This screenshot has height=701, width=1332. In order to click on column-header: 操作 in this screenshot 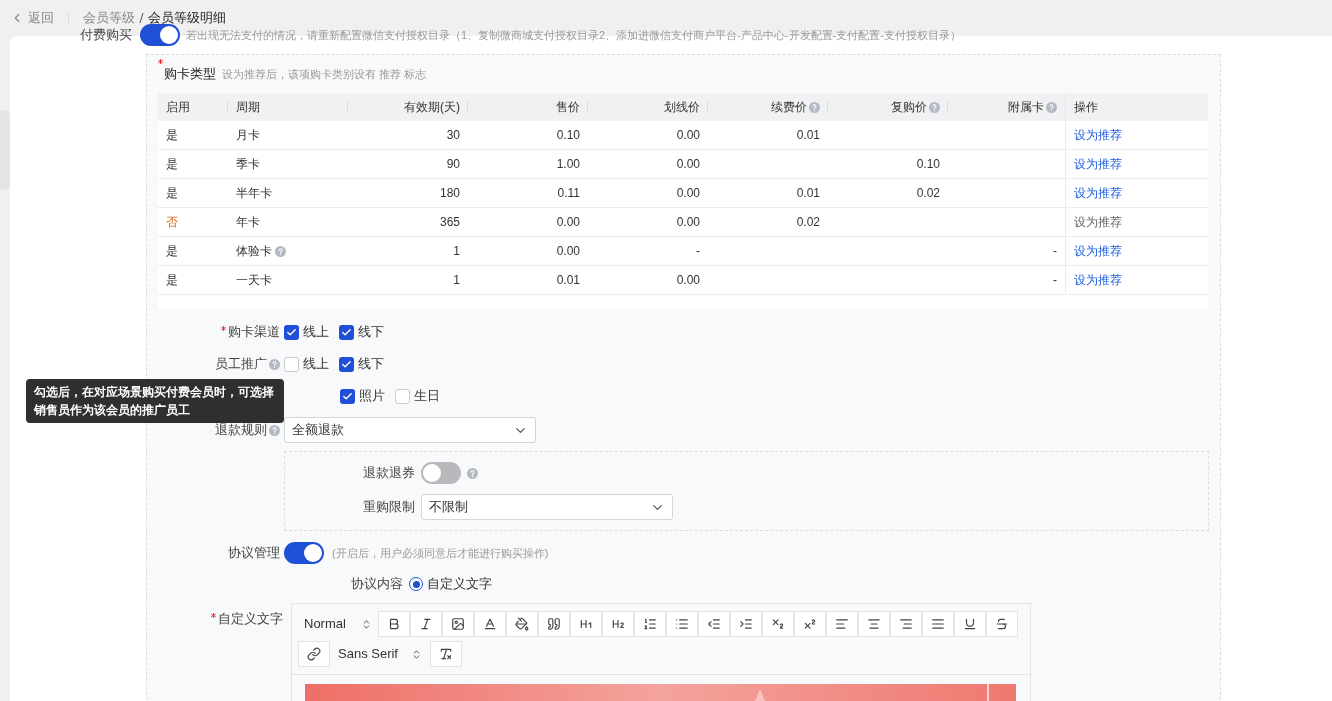, I will do `click(1086, 107)`.